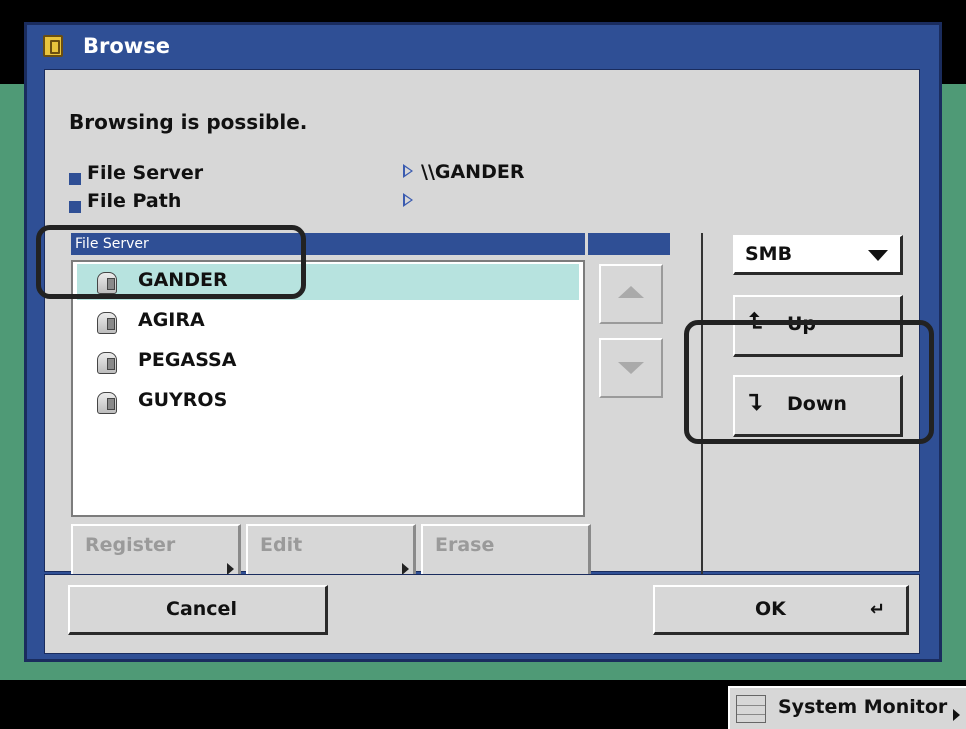 The height and width of the screenshot is (729, 966). I want to click on edit-label: Edit, so click(281, 545).